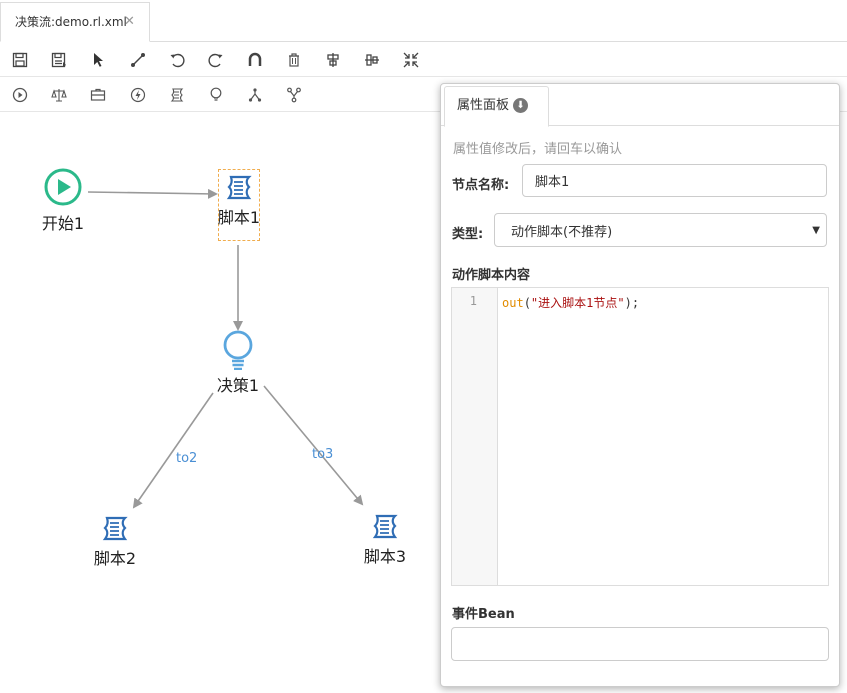  What do you see at coordinates (152, 193) in the screenshot?
I see `edge-start-to-script1` at bounding box center [152, 193].